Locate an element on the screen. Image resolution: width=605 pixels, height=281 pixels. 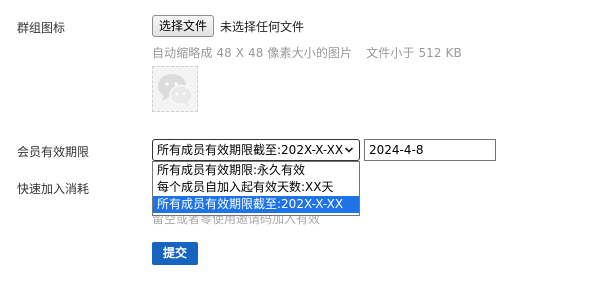
choose-file-button: 选择文件 is located at coordinates (183, 26).